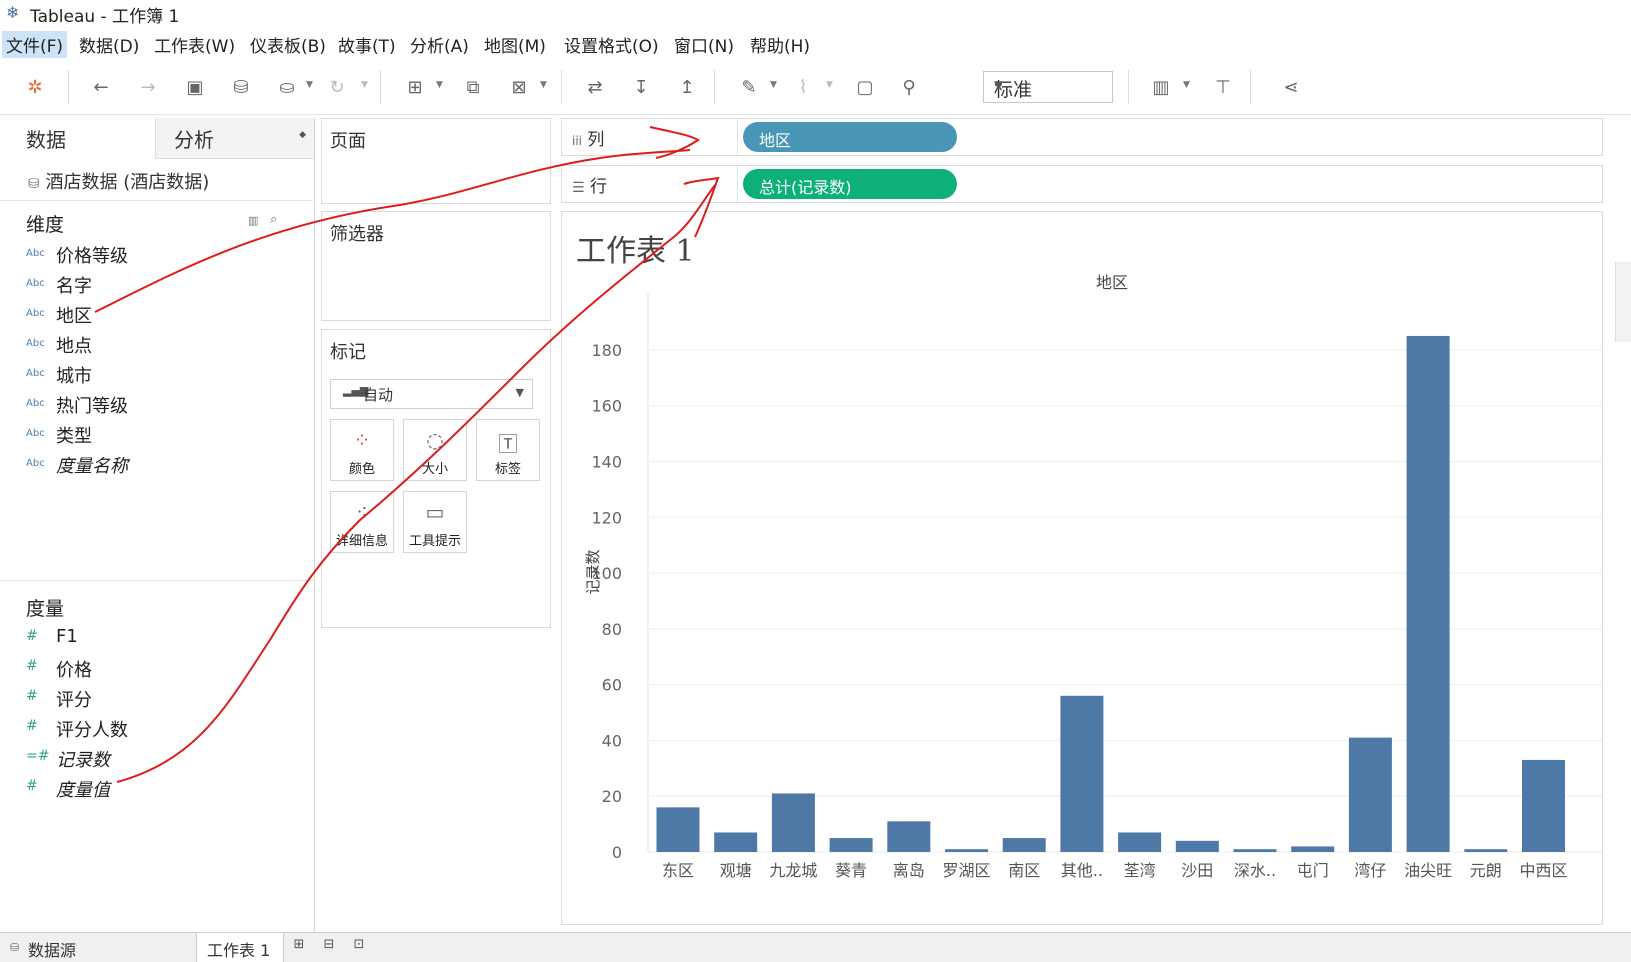 The image size is (1631, 962). Describe the element at coordinates (606, 406) in the screenshot. I see `y-tick-label: 160` at that location.